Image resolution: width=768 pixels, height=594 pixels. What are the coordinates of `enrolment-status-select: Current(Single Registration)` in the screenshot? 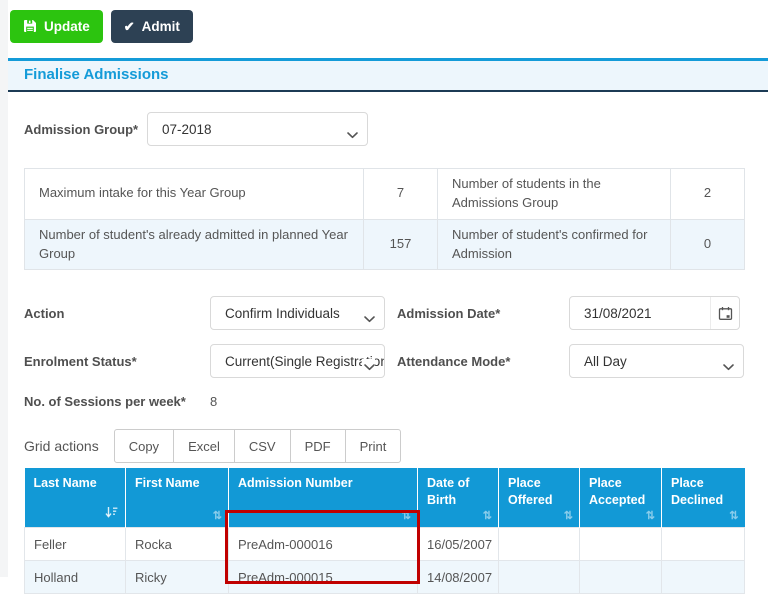 It's located at (297, 361).